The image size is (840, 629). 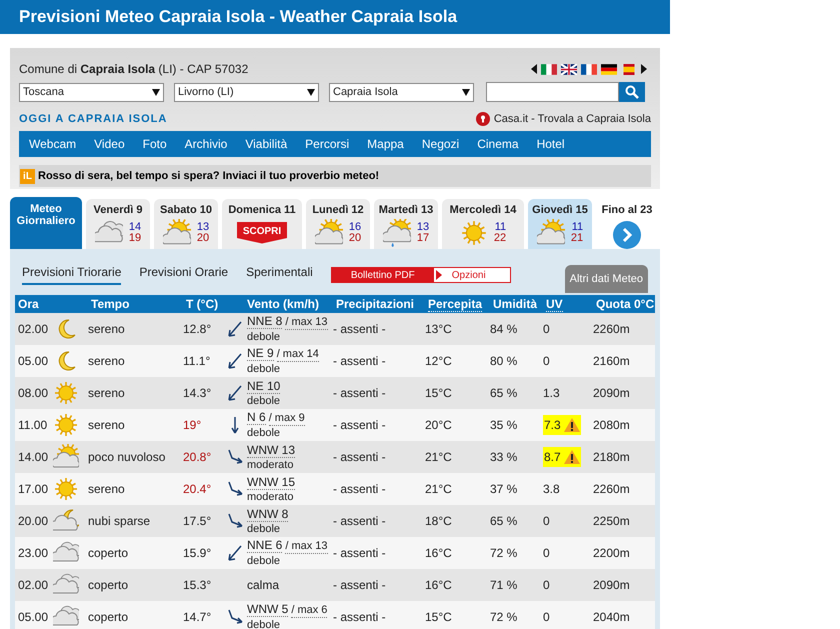 What do you see at coordinates (283, 304) in the screenshot?
I see `column-header: Vento (km/h)` at bounding box center [283, 304].